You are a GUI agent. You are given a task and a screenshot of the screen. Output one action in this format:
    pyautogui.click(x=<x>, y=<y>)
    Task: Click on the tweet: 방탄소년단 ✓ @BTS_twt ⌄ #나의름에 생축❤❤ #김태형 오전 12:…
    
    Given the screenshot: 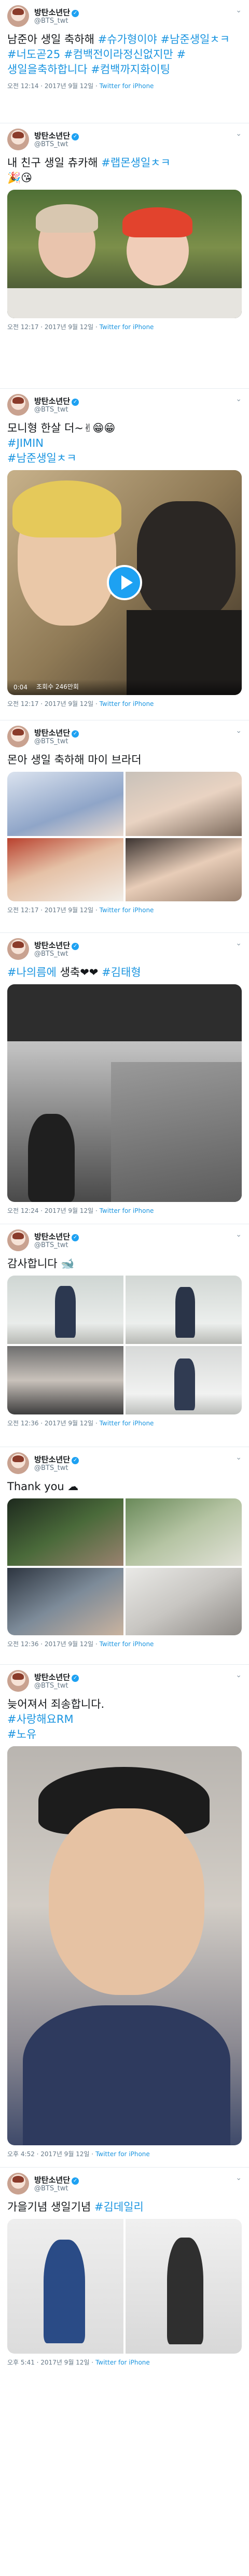 What is the action you would take?
    pyautogui.click(x=125, y=1078)
    